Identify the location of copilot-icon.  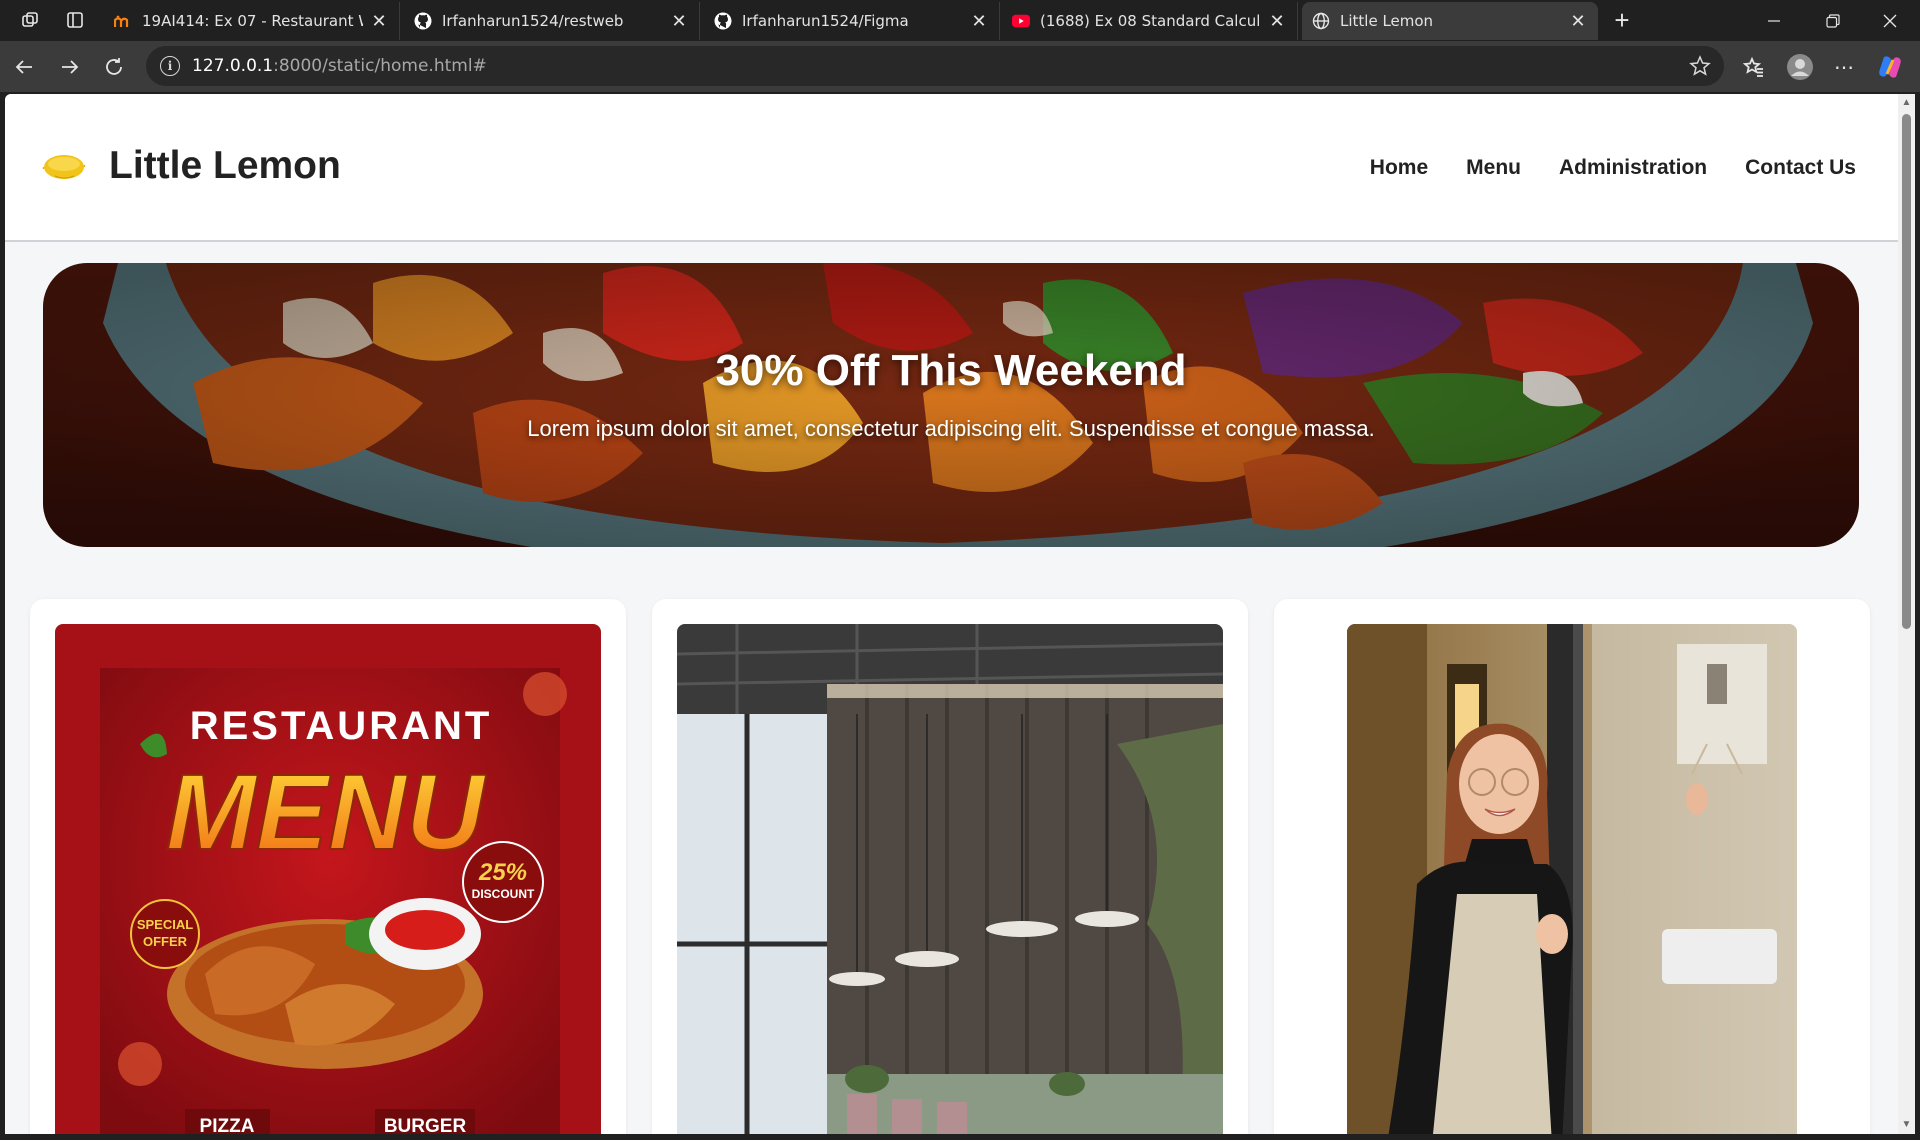
(1890, 67).